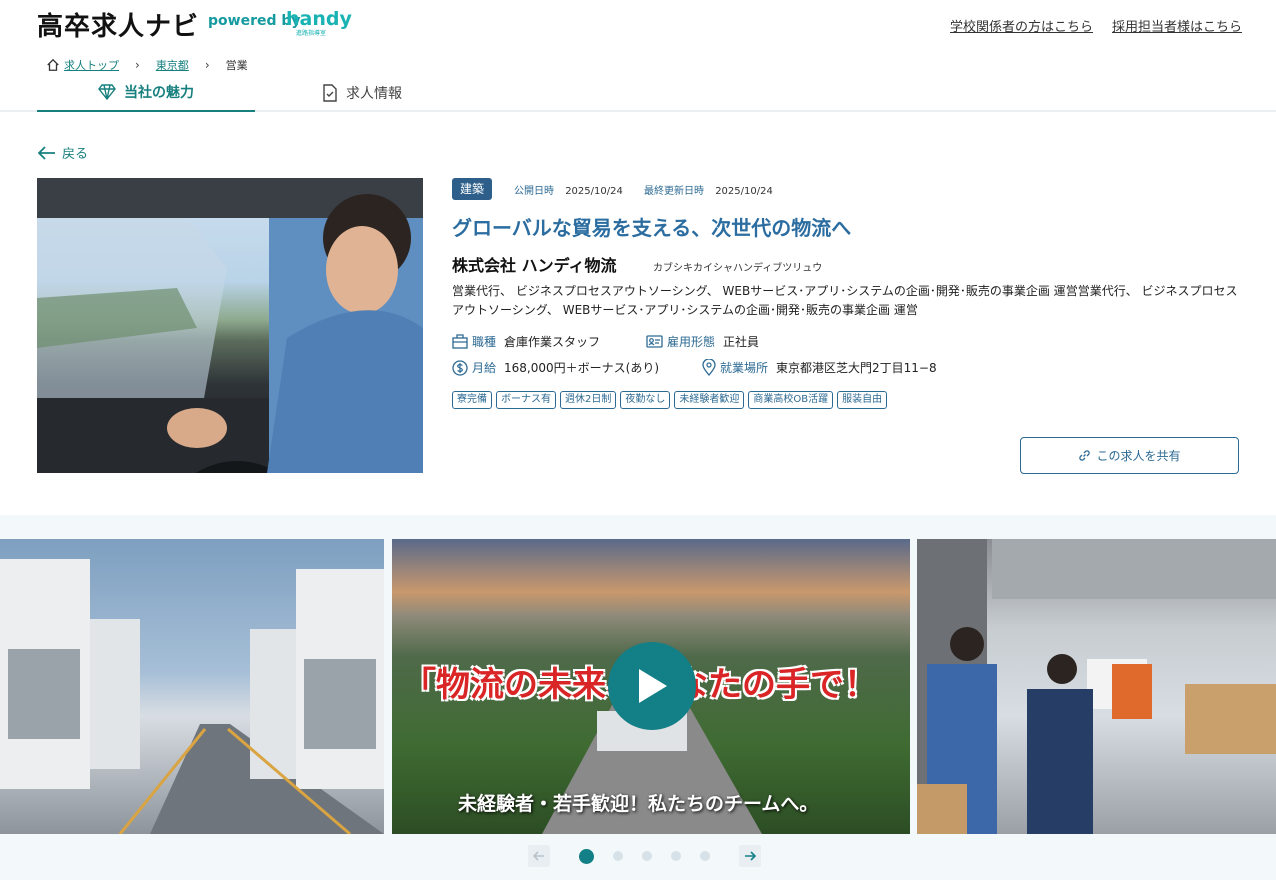  Describe the element at coordinates (311, 33) in the screenshot. I see `handy-brand-sub: 進路指導室` at that location.